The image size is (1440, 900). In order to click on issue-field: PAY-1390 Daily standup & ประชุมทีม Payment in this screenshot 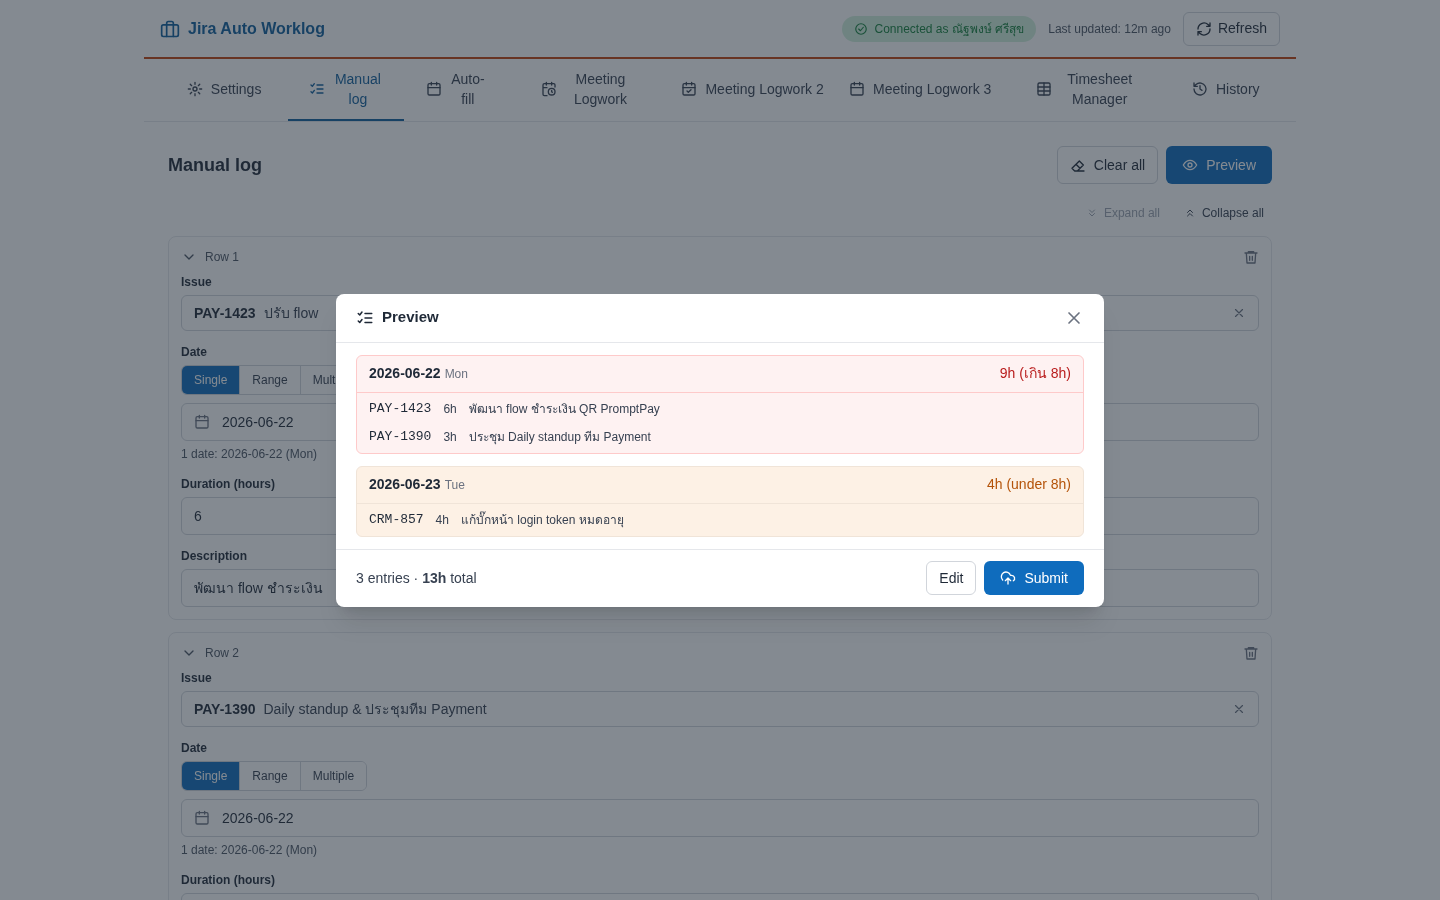, I will do `click(720, 709)`.